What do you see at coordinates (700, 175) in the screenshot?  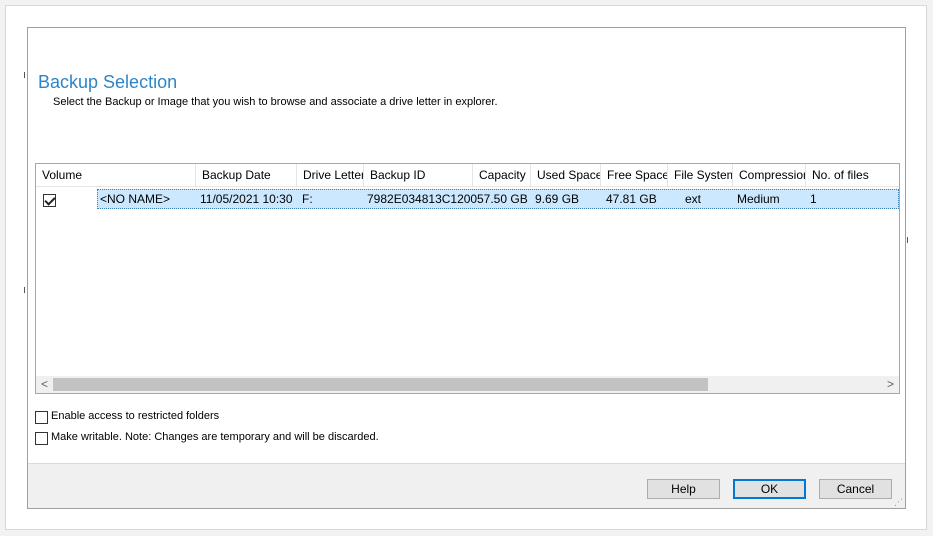 I see `column-header-file-system: File System` at bounding box center [700, 175].